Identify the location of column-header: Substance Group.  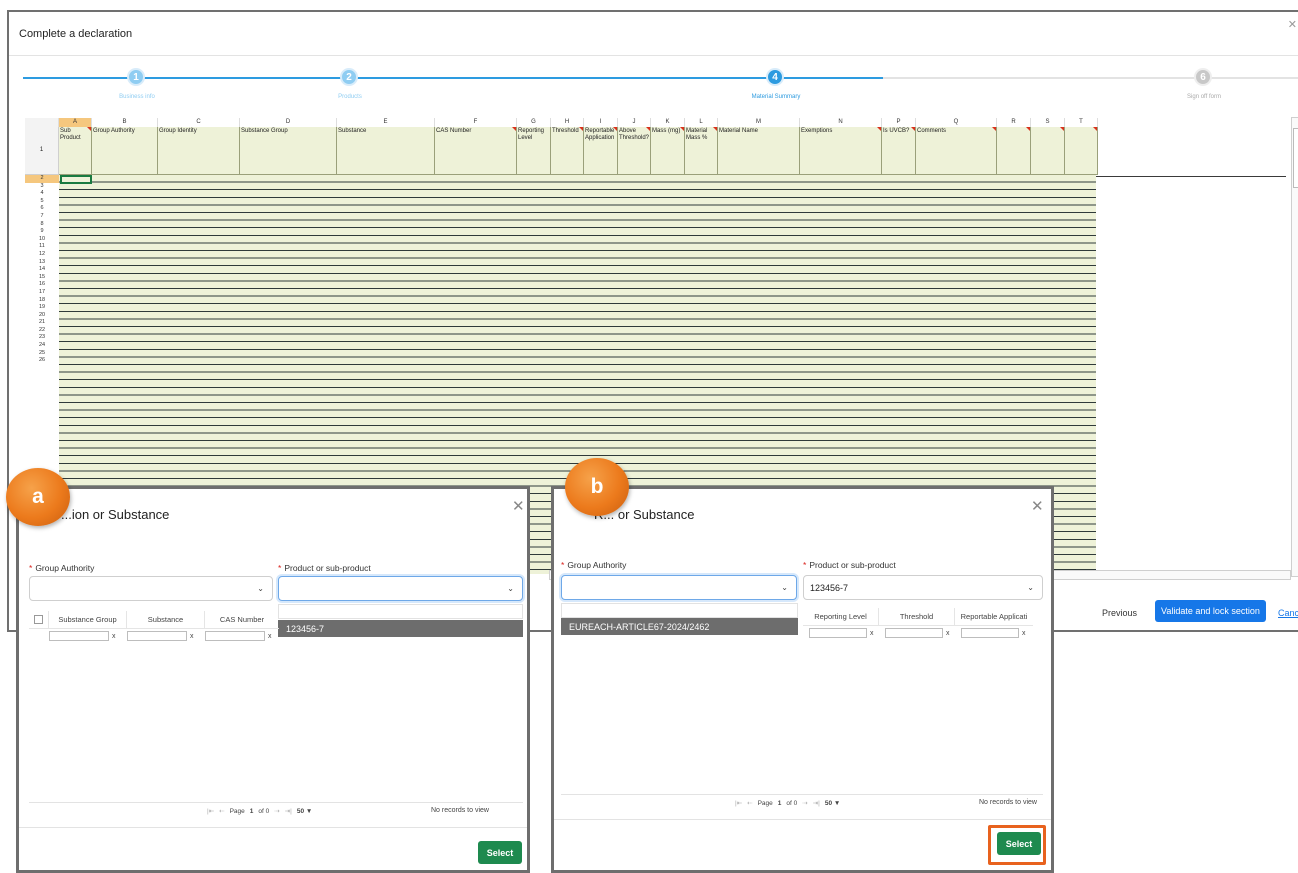
(88, 619).